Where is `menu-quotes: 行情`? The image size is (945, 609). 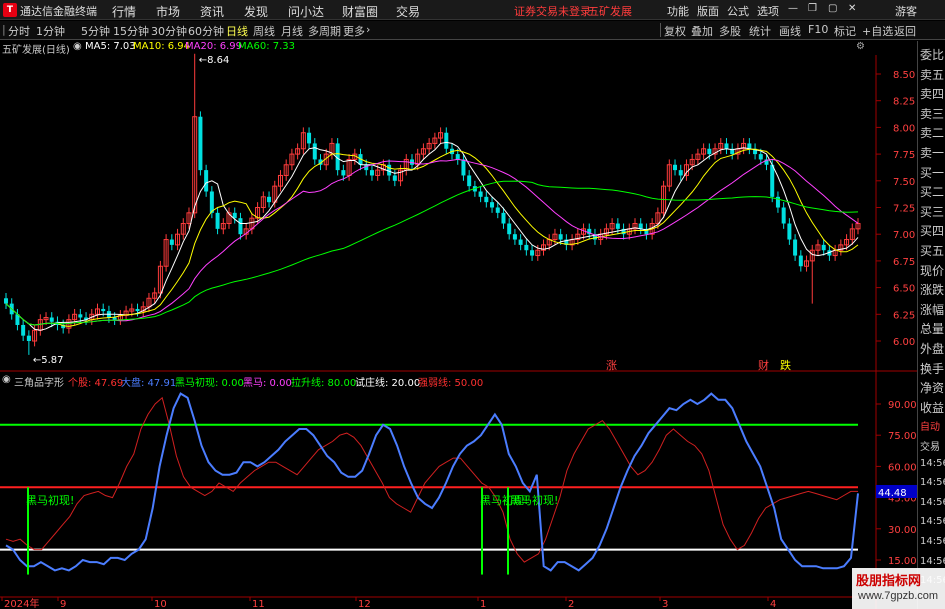
menu-quotes: 行情 is located at coordinates (124, 11).